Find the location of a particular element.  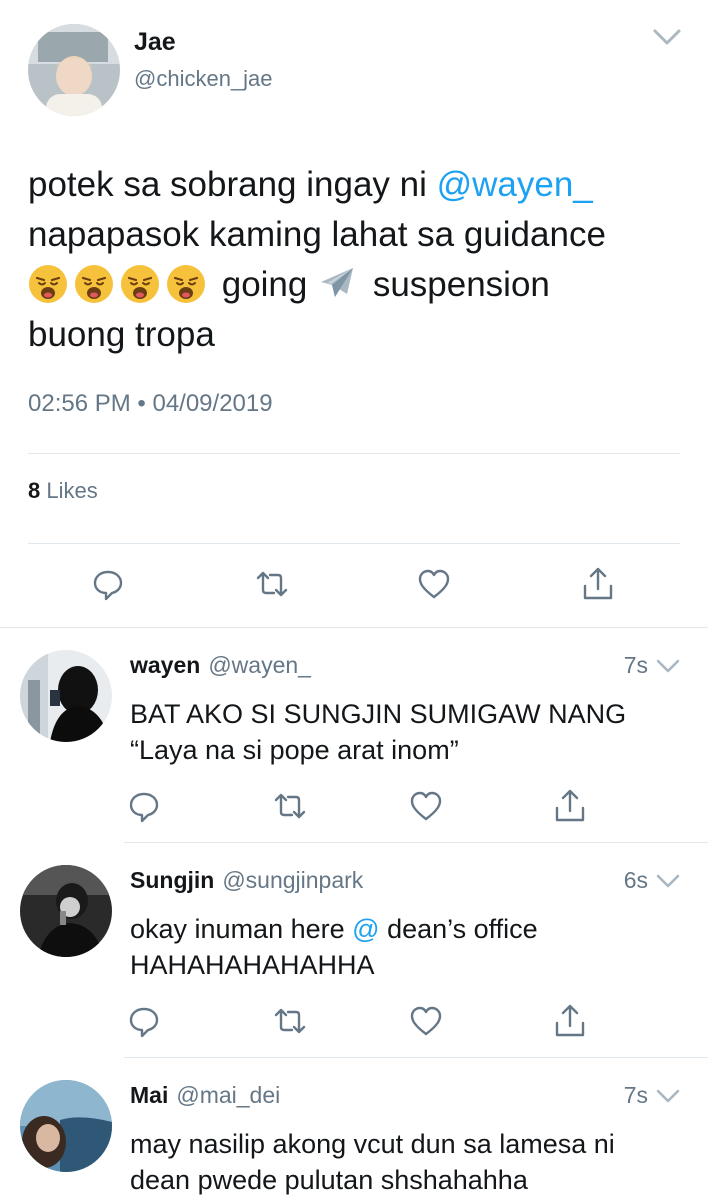

reply-time: 6s is located at coordinates (635, 880).